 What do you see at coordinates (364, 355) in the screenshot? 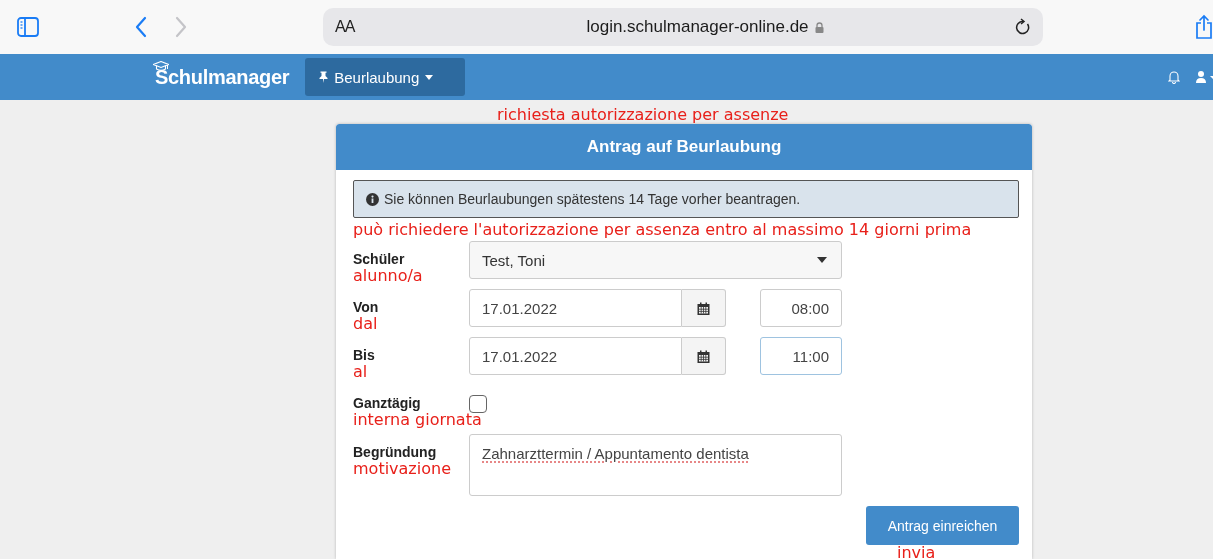
I see `field-label: Bis` at bounding box center [364, 355].